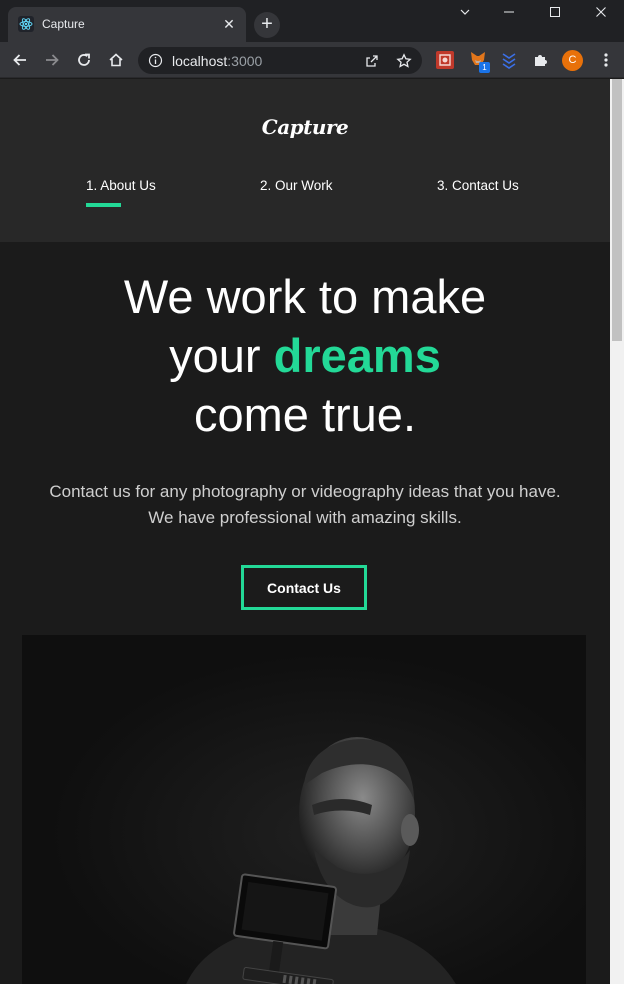 Image resolution: width=624 pixels, height=984 pixels. I want to click on arrow-right-icon, so click(52, 60).